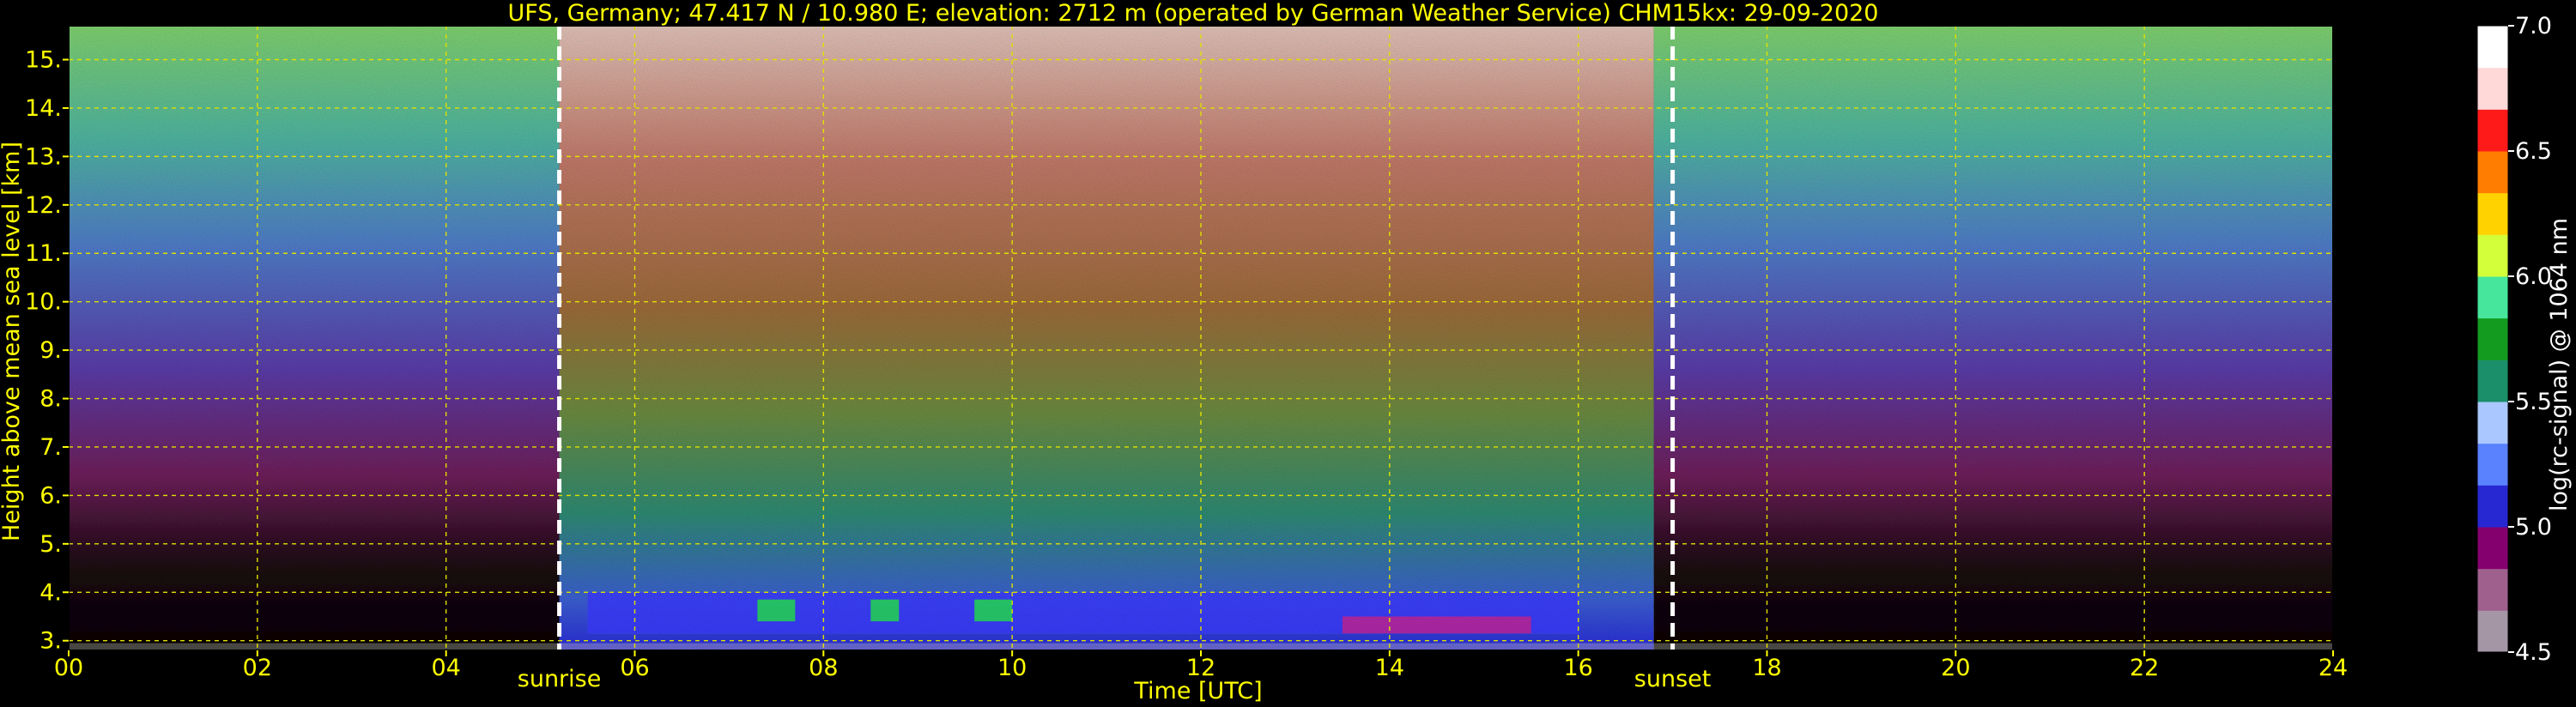 This screenshot has width=2576, height=707. I want to click on y-axis-label: Height above mean sea level [km], so click(12, 342).